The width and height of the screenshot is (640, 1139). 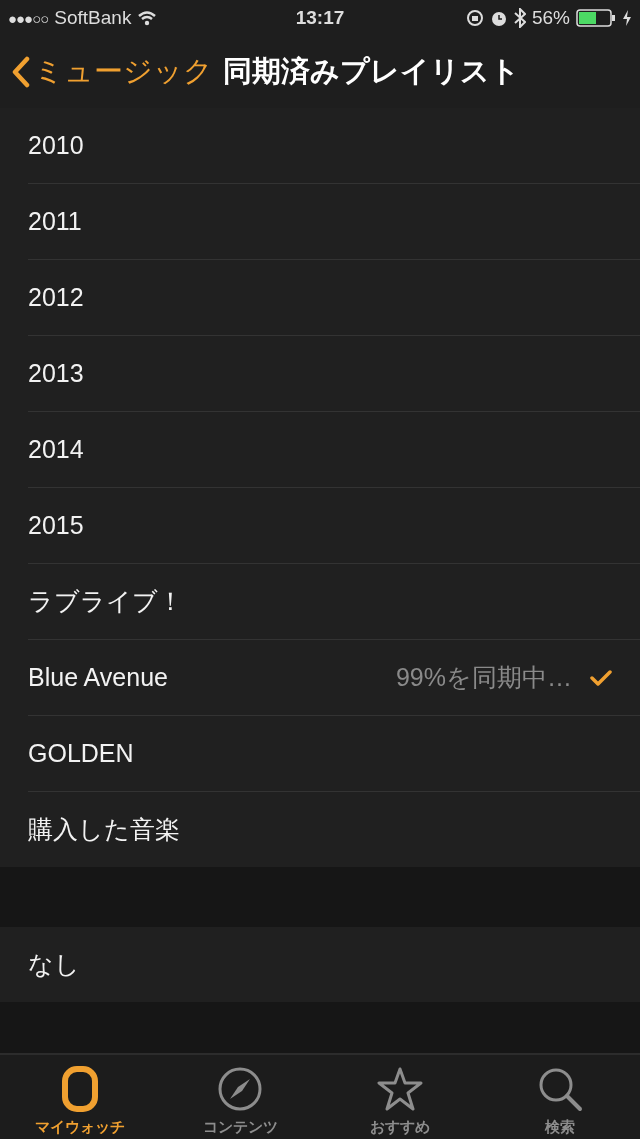 What do you see at coordinates (596, 18) in the screenshot?
I see `battery-icon` at bounding box center [596, 18].